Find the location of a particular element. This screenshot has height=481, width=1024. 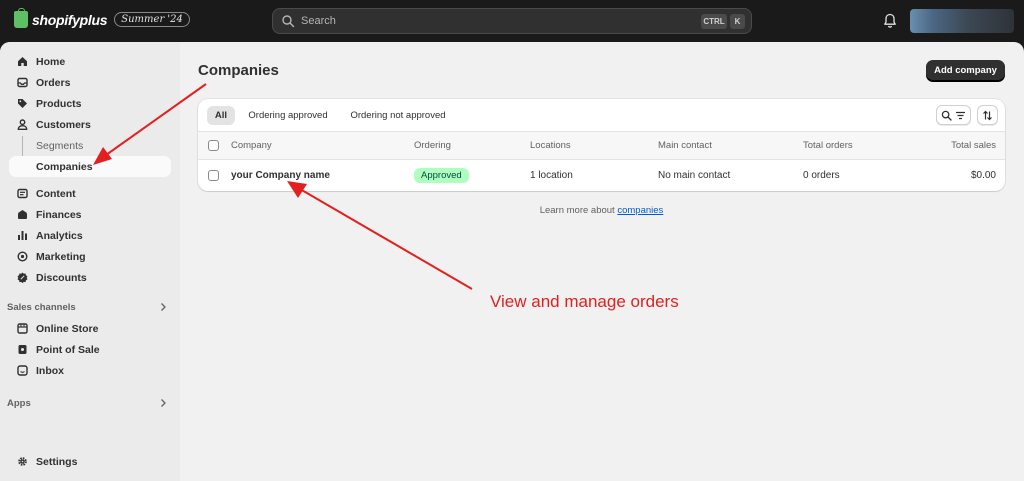

store-icon is located at coordinates (22, 328).